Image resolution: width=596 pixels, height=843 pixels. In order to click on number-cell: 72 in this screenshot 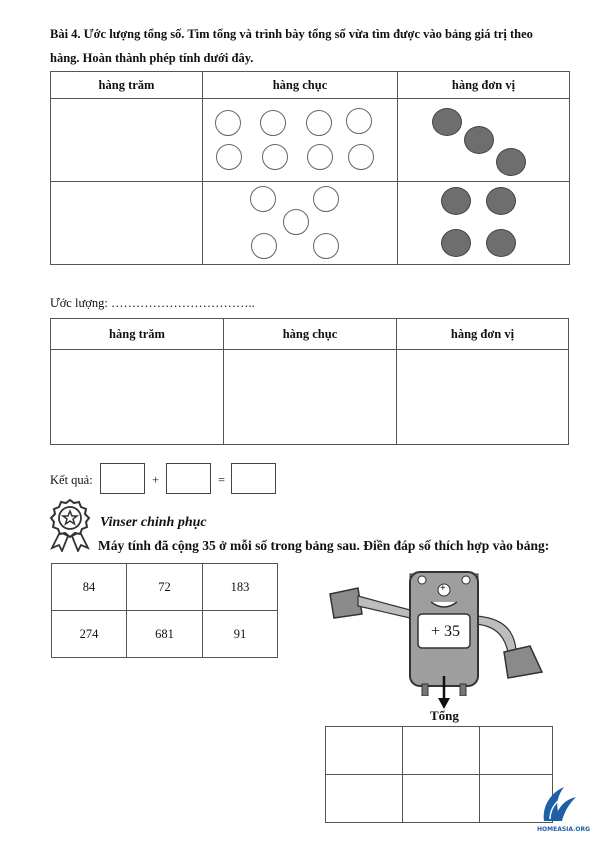, I will do `click(164, 587)`.